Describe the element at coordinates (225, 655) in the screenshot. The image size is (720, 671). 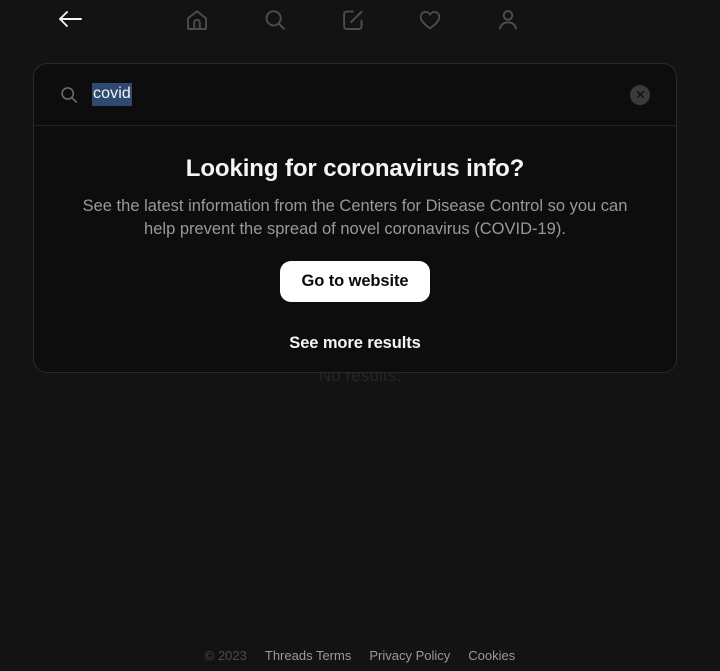
I see `footer-copyright: © 2023` at that location.